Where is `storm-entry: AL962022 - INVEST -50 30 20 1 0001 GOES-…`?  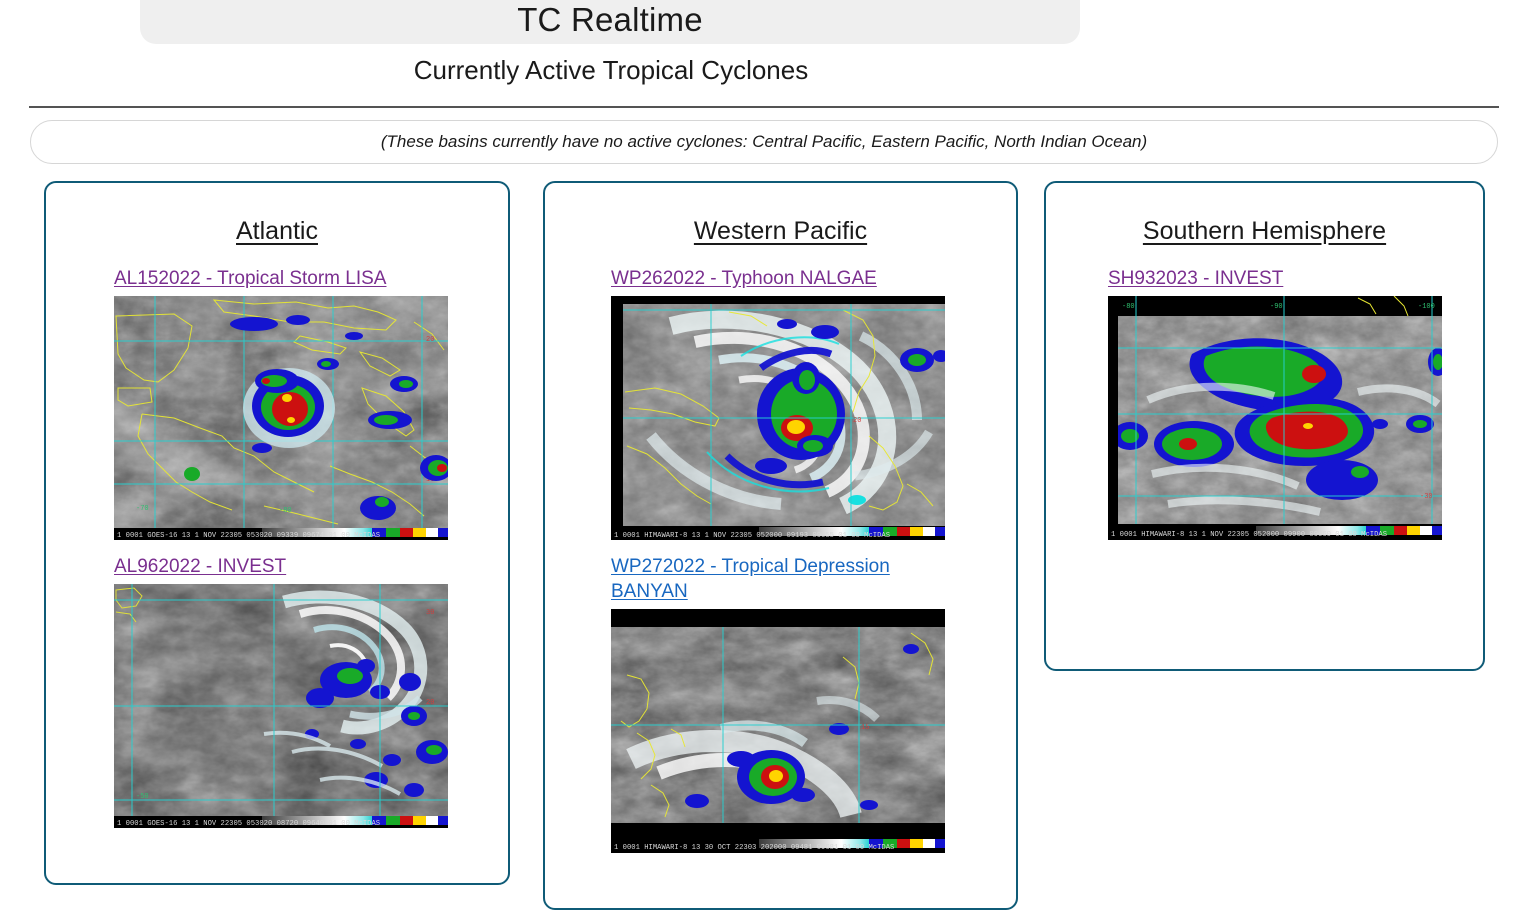
storm-entry: AL962022 - INVEST -50 30 20 1 0001 GOES-… is located at coordinates (311, 691).